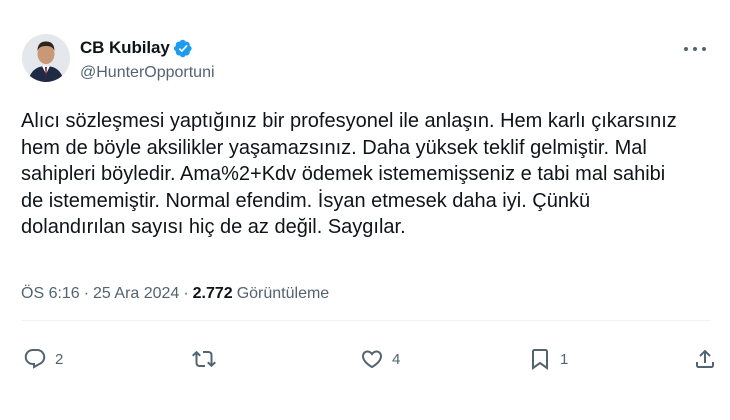  Describe the element at coordinates (46, 58) in the screenshot. I see `avatar` at that location.